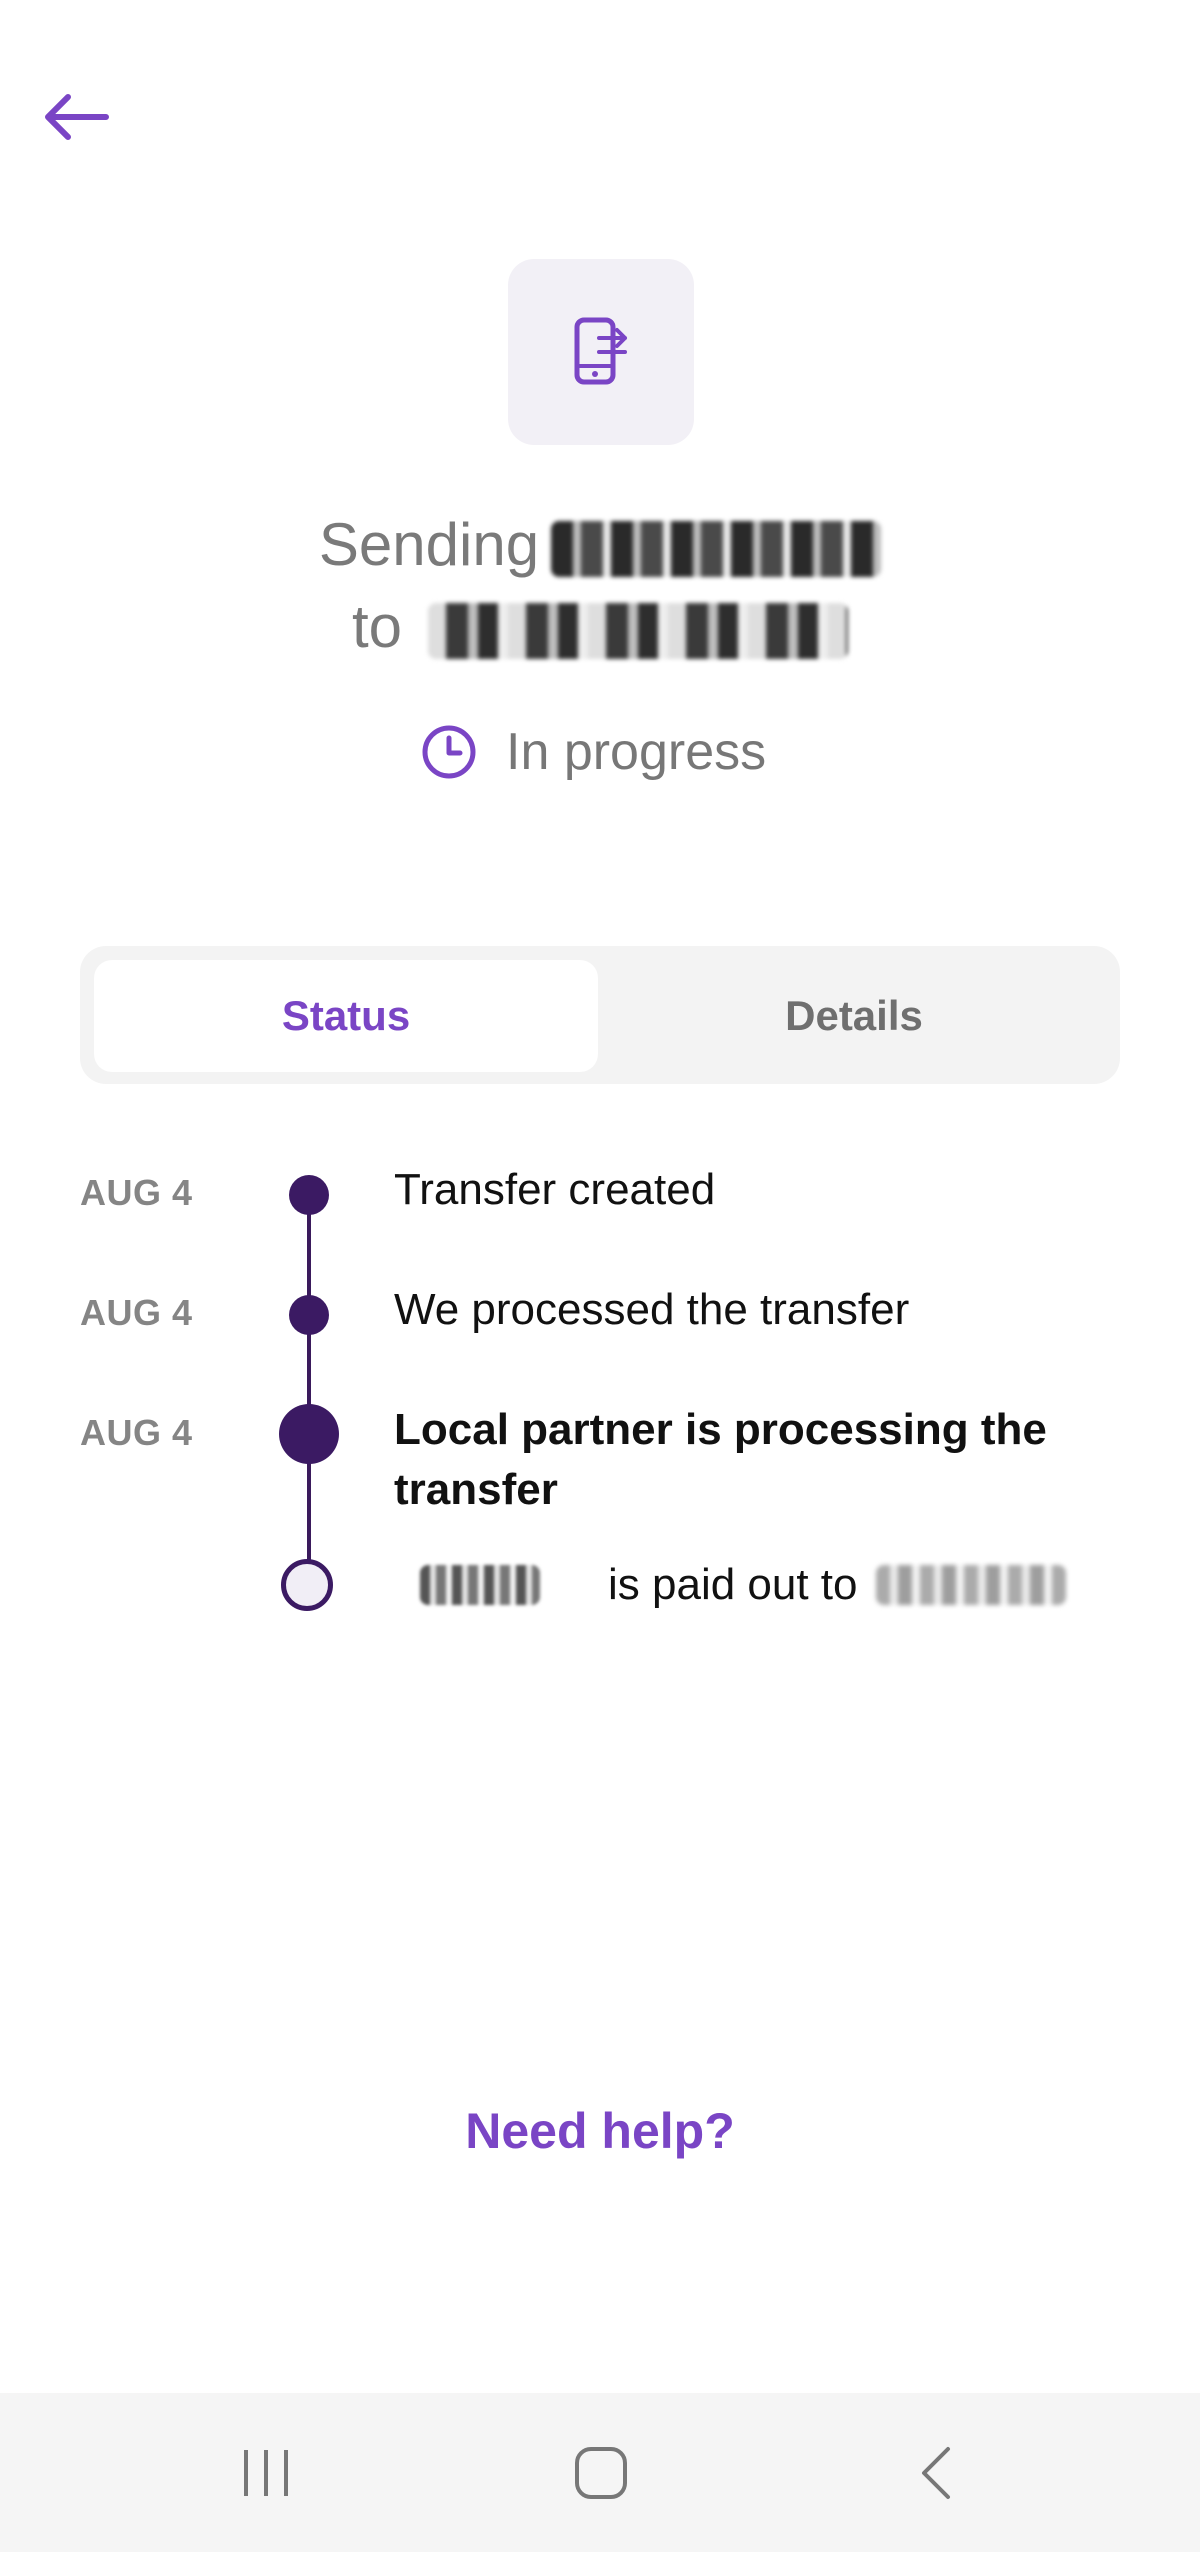  What do you see at coordinates (638, 631) in the screenshot?
I see `redacted-recipient` at bounding box center [638, 631].